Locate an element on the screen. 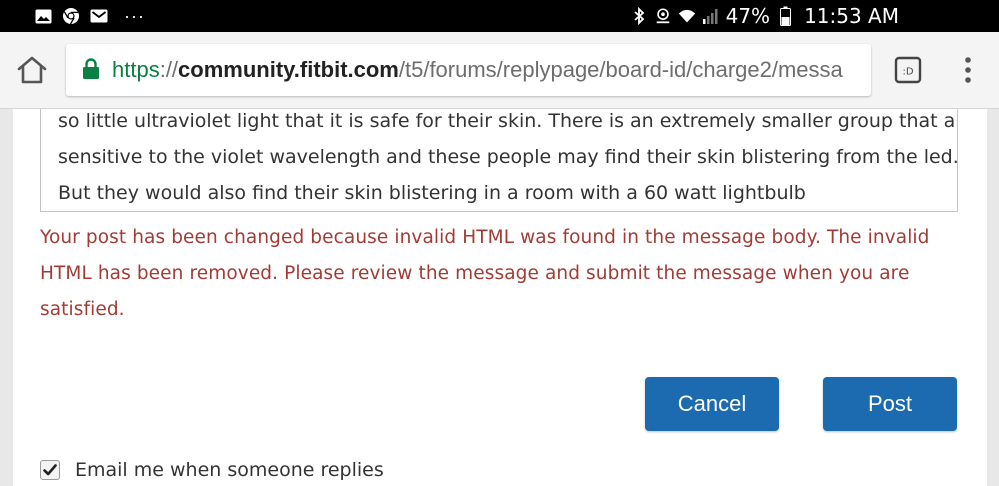 Image resolution: width=999 pixels, height=486 pixels. battery-percent: 47% is located at coordinates (748, 16).